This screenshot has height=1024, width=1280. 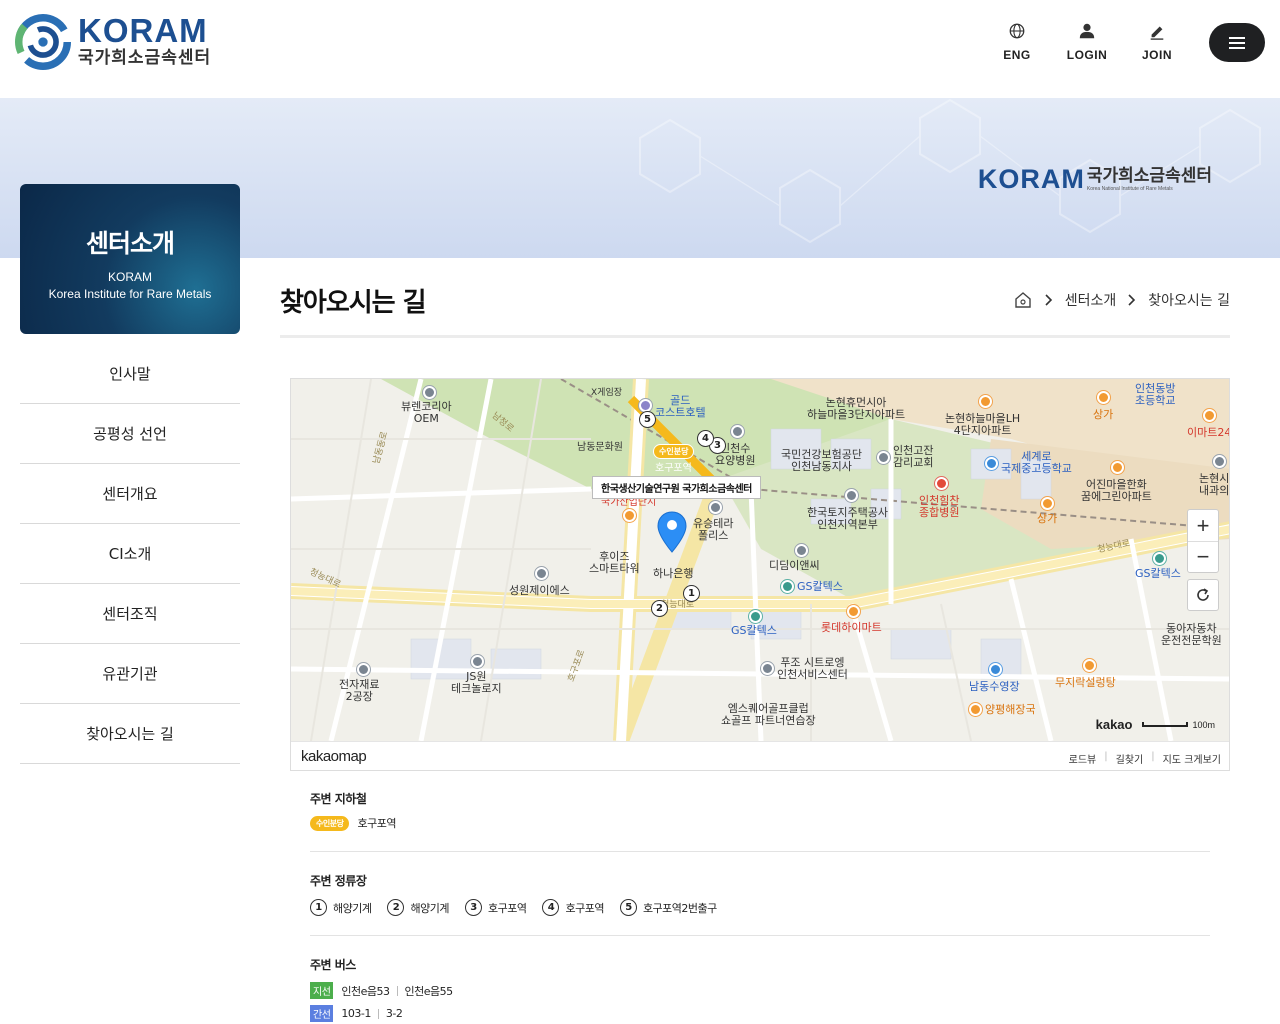 What do you see at coordinates (333, 965) in the screenshot?
I see `bus-heading: 주변 버스` at bounding box center [333, 965].